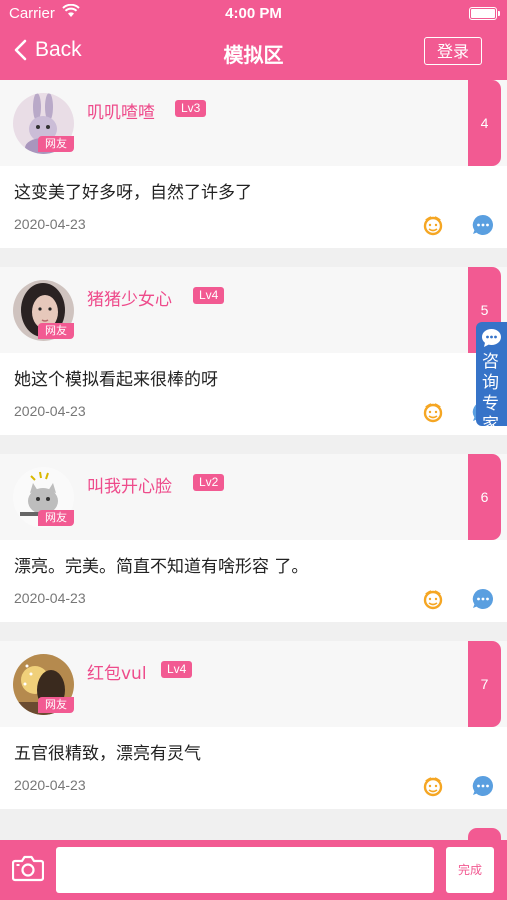 This screenshot has width=507, height=900. Describe the element at coordinates (253, 497) in the screenshot. I see `post-header: 网友 叫我开心脸 Lv2 6` at that location.